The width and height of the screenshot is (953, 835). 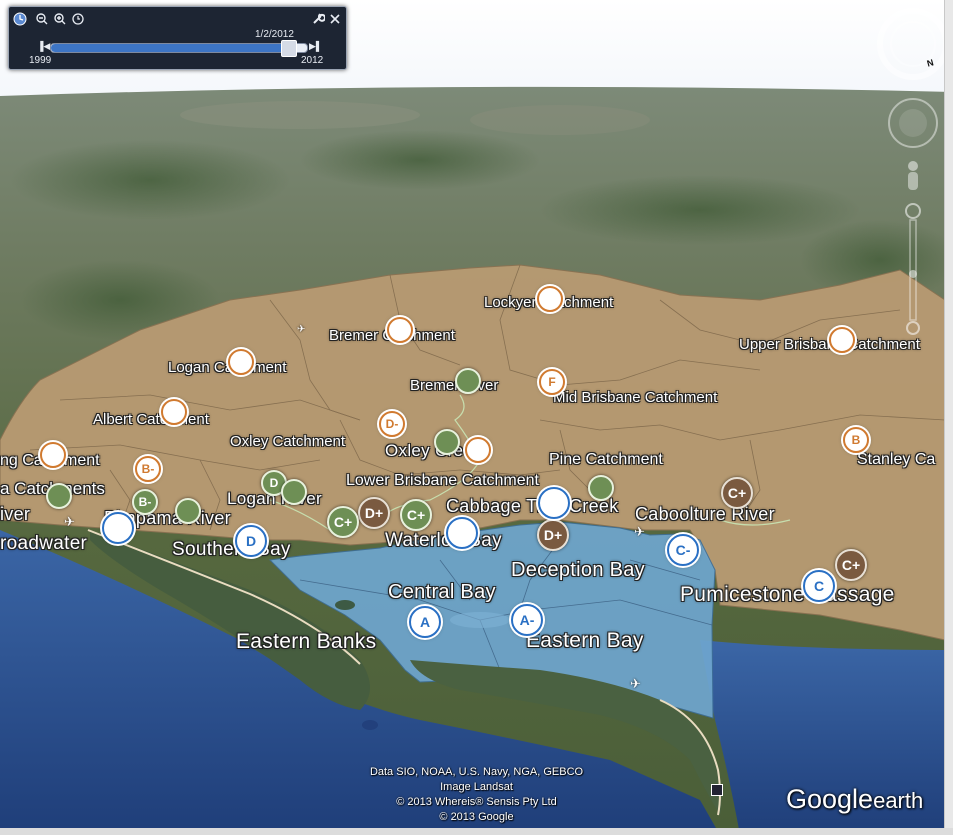 I want to click on grade-marker: D, so click(x=251, y=541).